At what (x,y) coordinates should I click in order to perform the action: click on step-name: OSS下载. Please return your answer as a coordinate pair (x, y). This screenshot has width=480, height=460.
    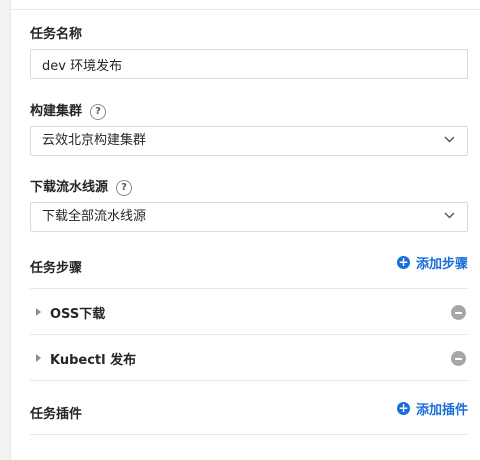
    Looking at the image, I should click on (78, 314).